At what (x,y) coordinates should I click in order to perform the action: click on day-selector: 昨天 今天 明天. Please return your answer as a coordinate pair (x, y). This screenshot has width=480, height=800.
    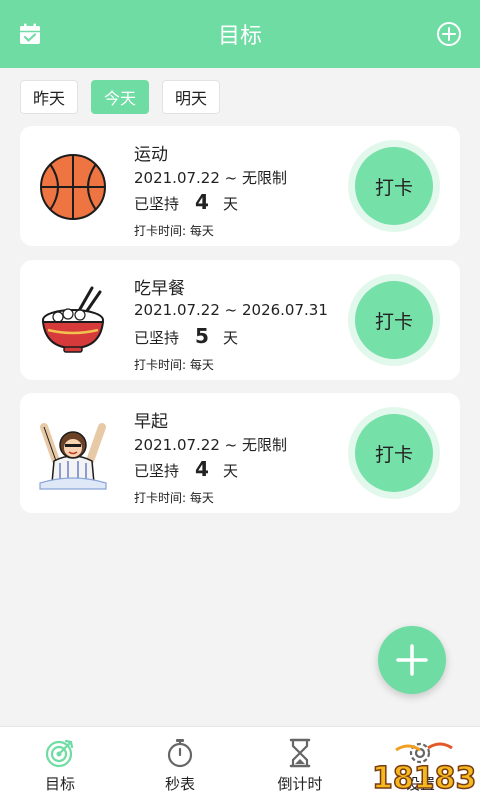
    Looking at the image, I should click on (120, 97).